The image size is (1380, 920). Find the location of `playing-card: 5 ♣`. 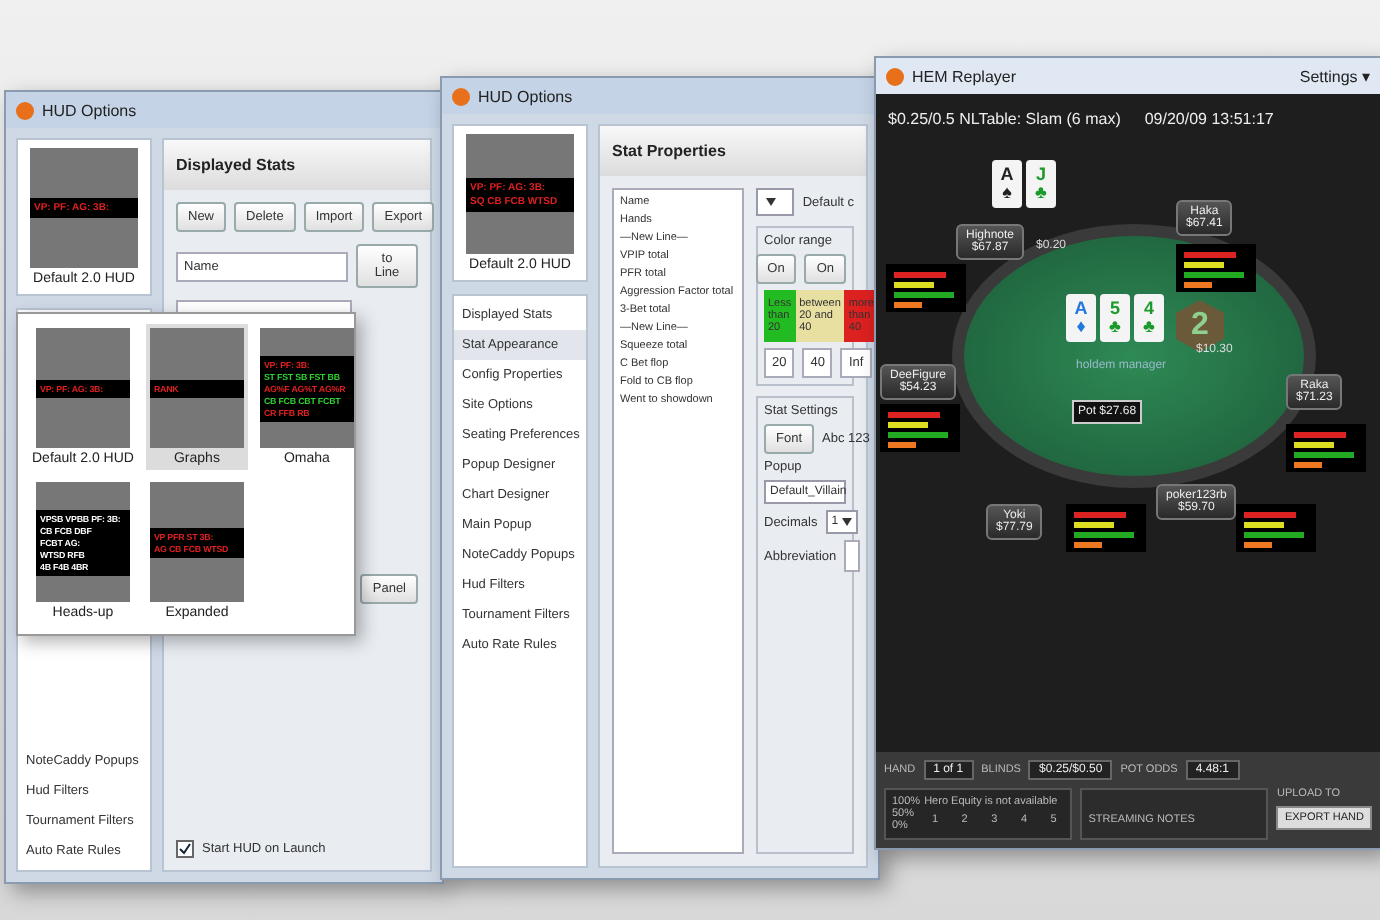

playing-card: 5 ♣ is located at coordinates (1115, 318).